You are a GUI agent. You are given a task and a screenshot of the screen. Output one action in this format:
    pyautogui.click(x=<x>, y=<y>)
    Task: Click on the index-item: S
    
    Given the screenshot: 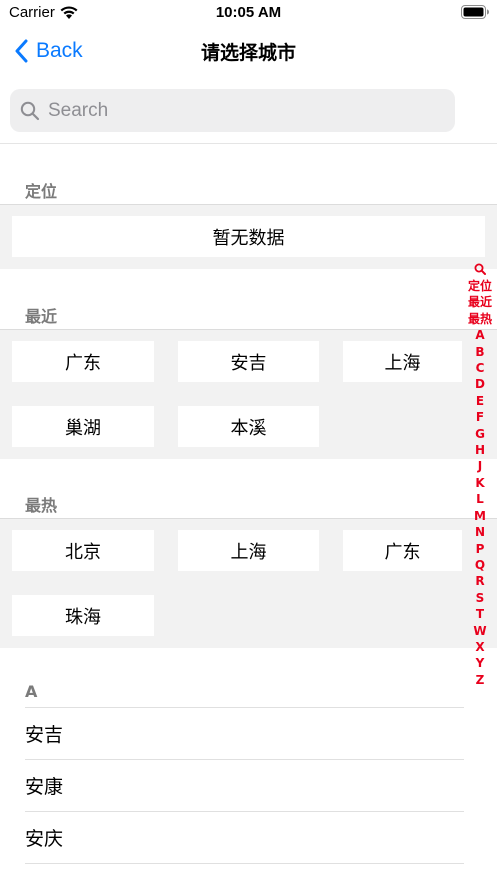 What is the action you would take?
    pyautogui.click(x=480, y=598)
    